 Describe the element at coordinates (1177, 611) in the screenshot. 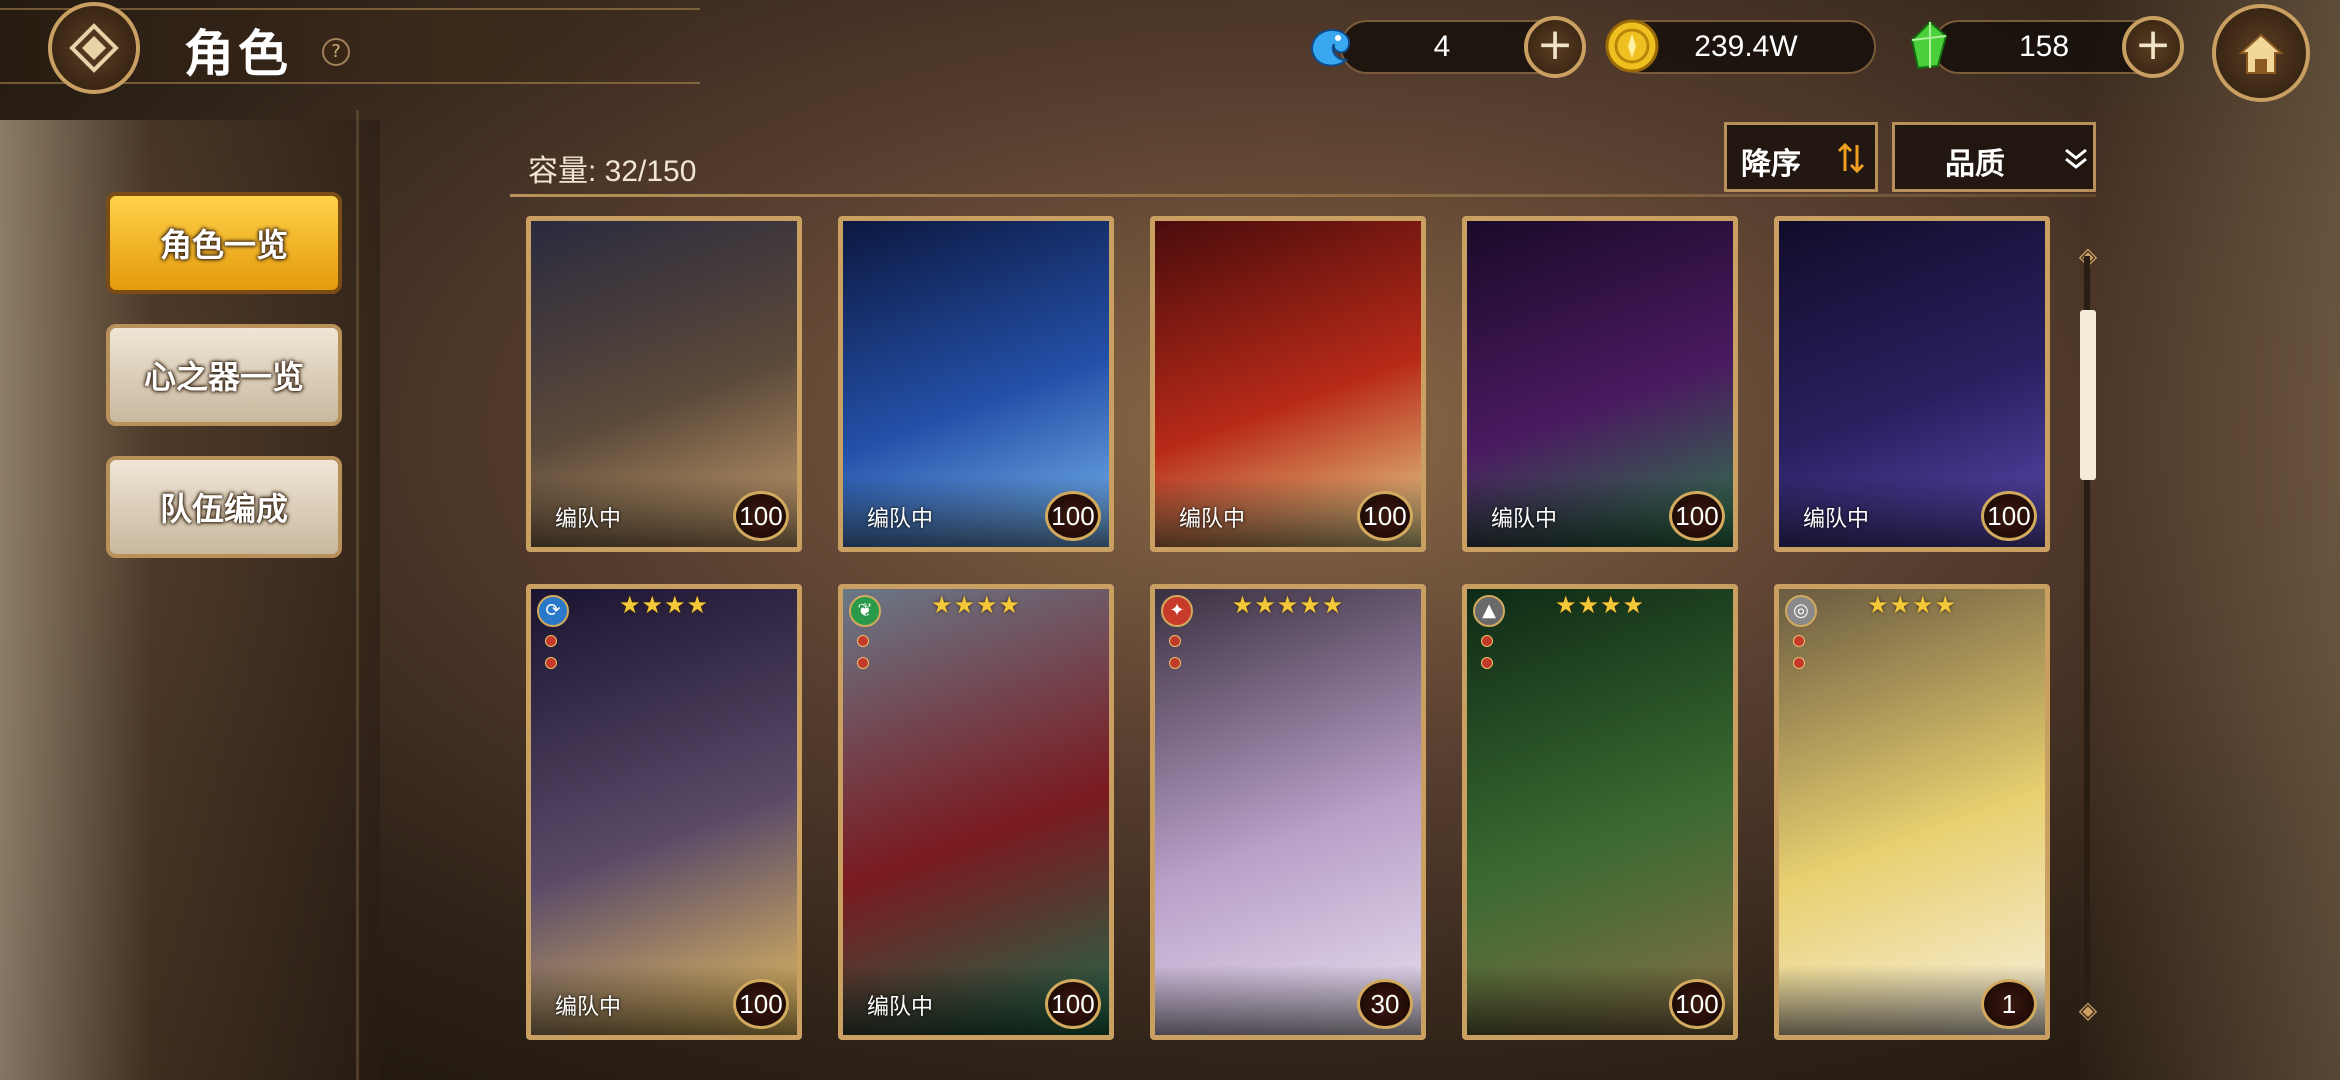

I see `element-icon: ✦` at that location.